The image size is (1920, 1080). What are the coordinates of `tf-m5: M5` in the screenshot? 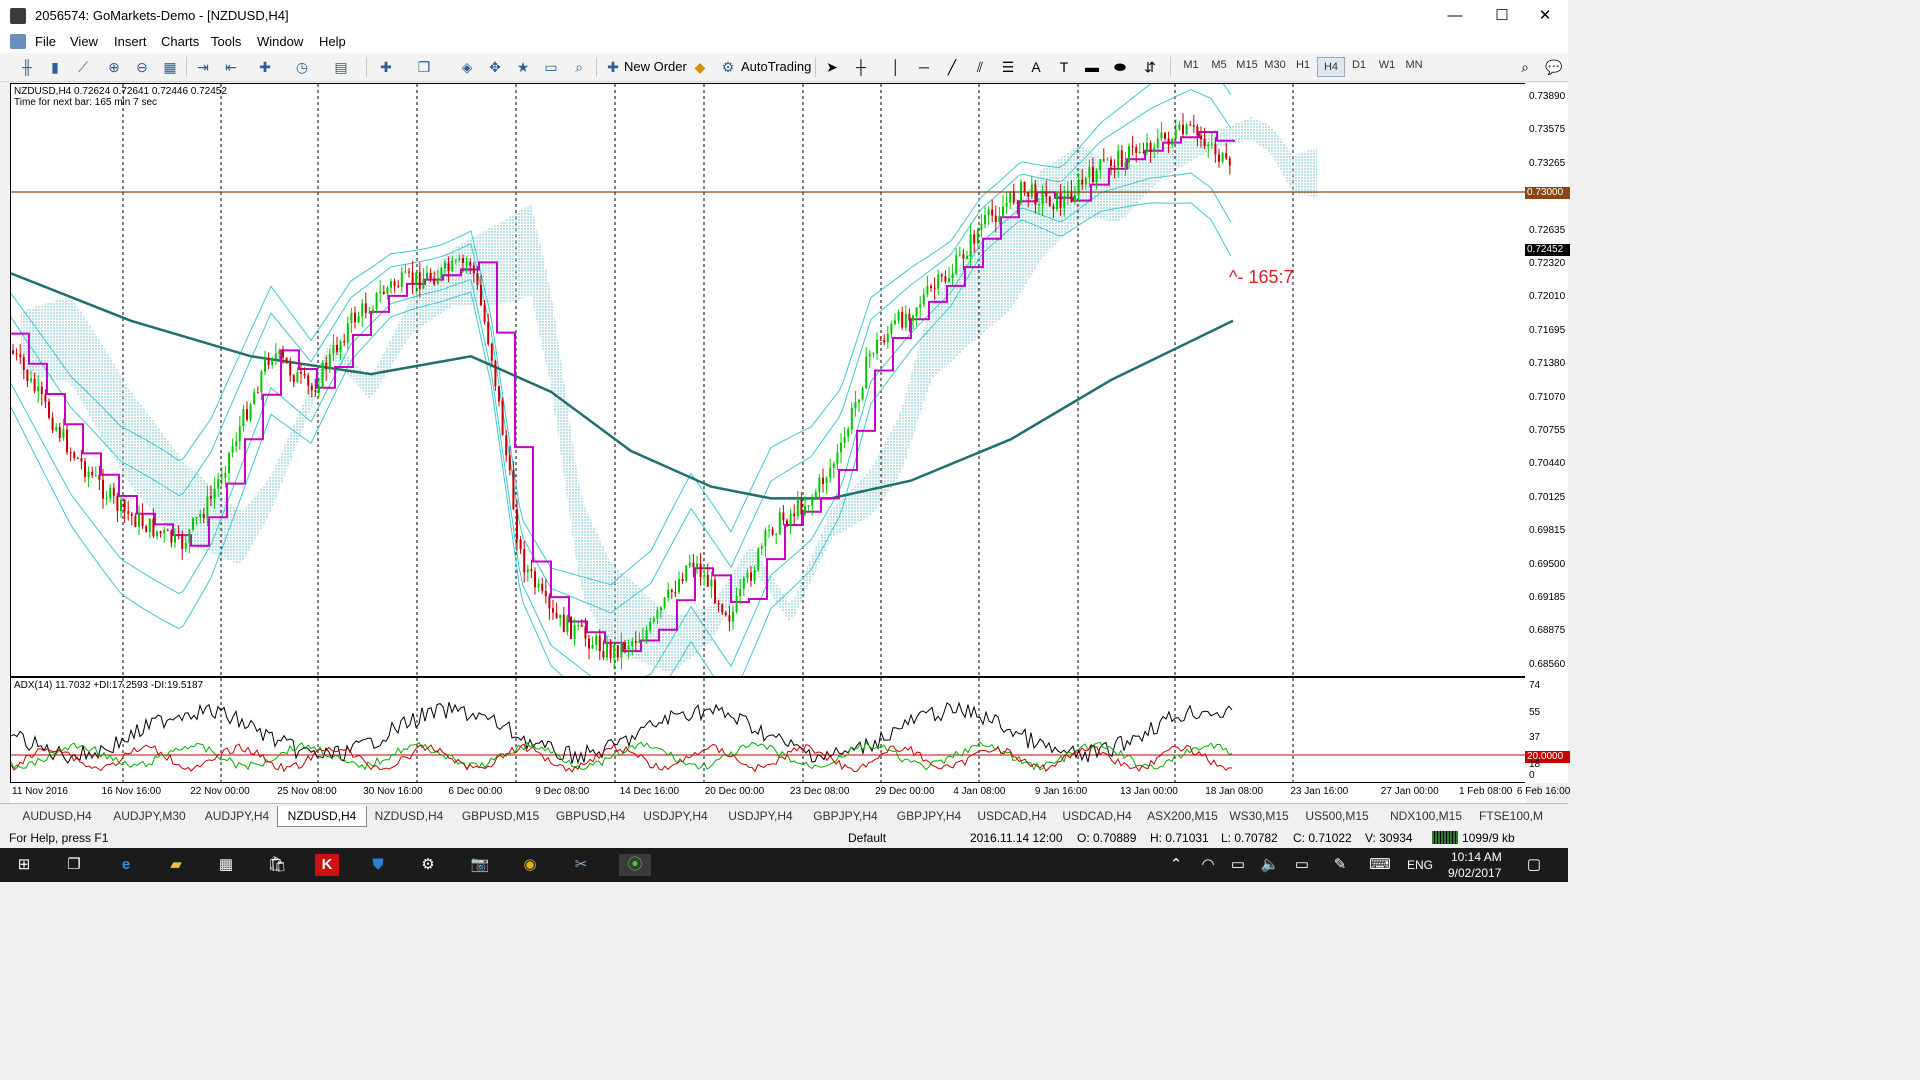 It's located at (1219, 65).